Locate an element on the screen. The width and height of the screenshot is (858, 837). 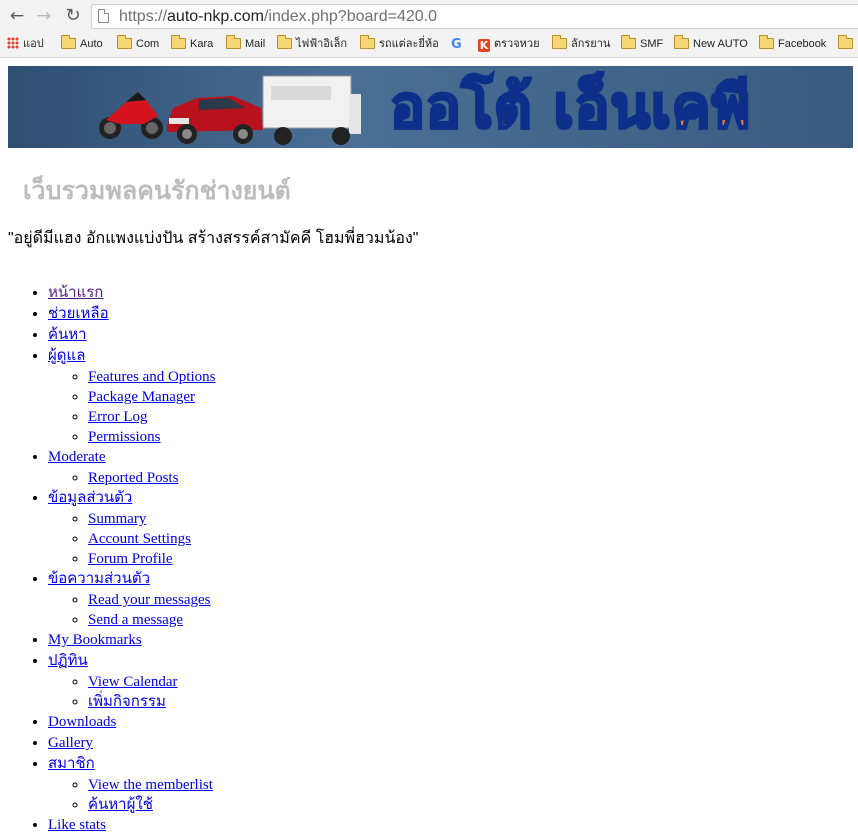
bookmark-smf: SMF is located at coordinates (642, 45).